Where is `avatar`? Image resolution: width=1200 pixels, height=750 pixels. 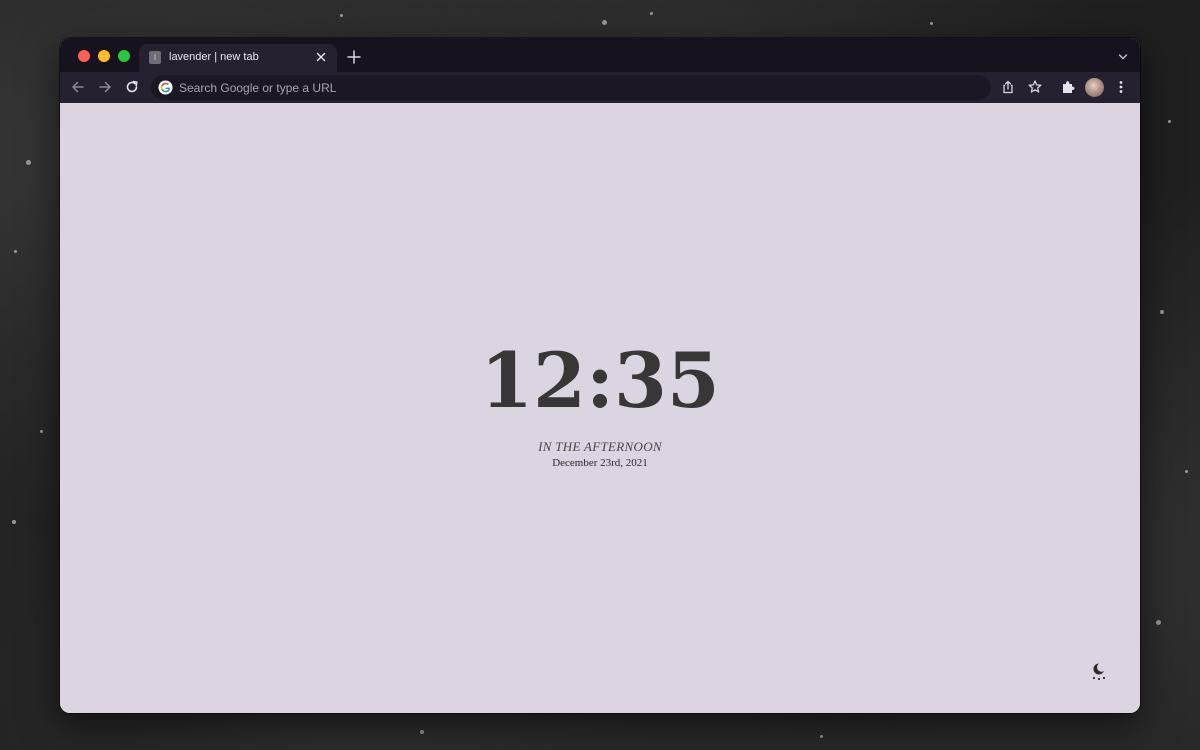
avatar is located at coordinates (1094, 87).